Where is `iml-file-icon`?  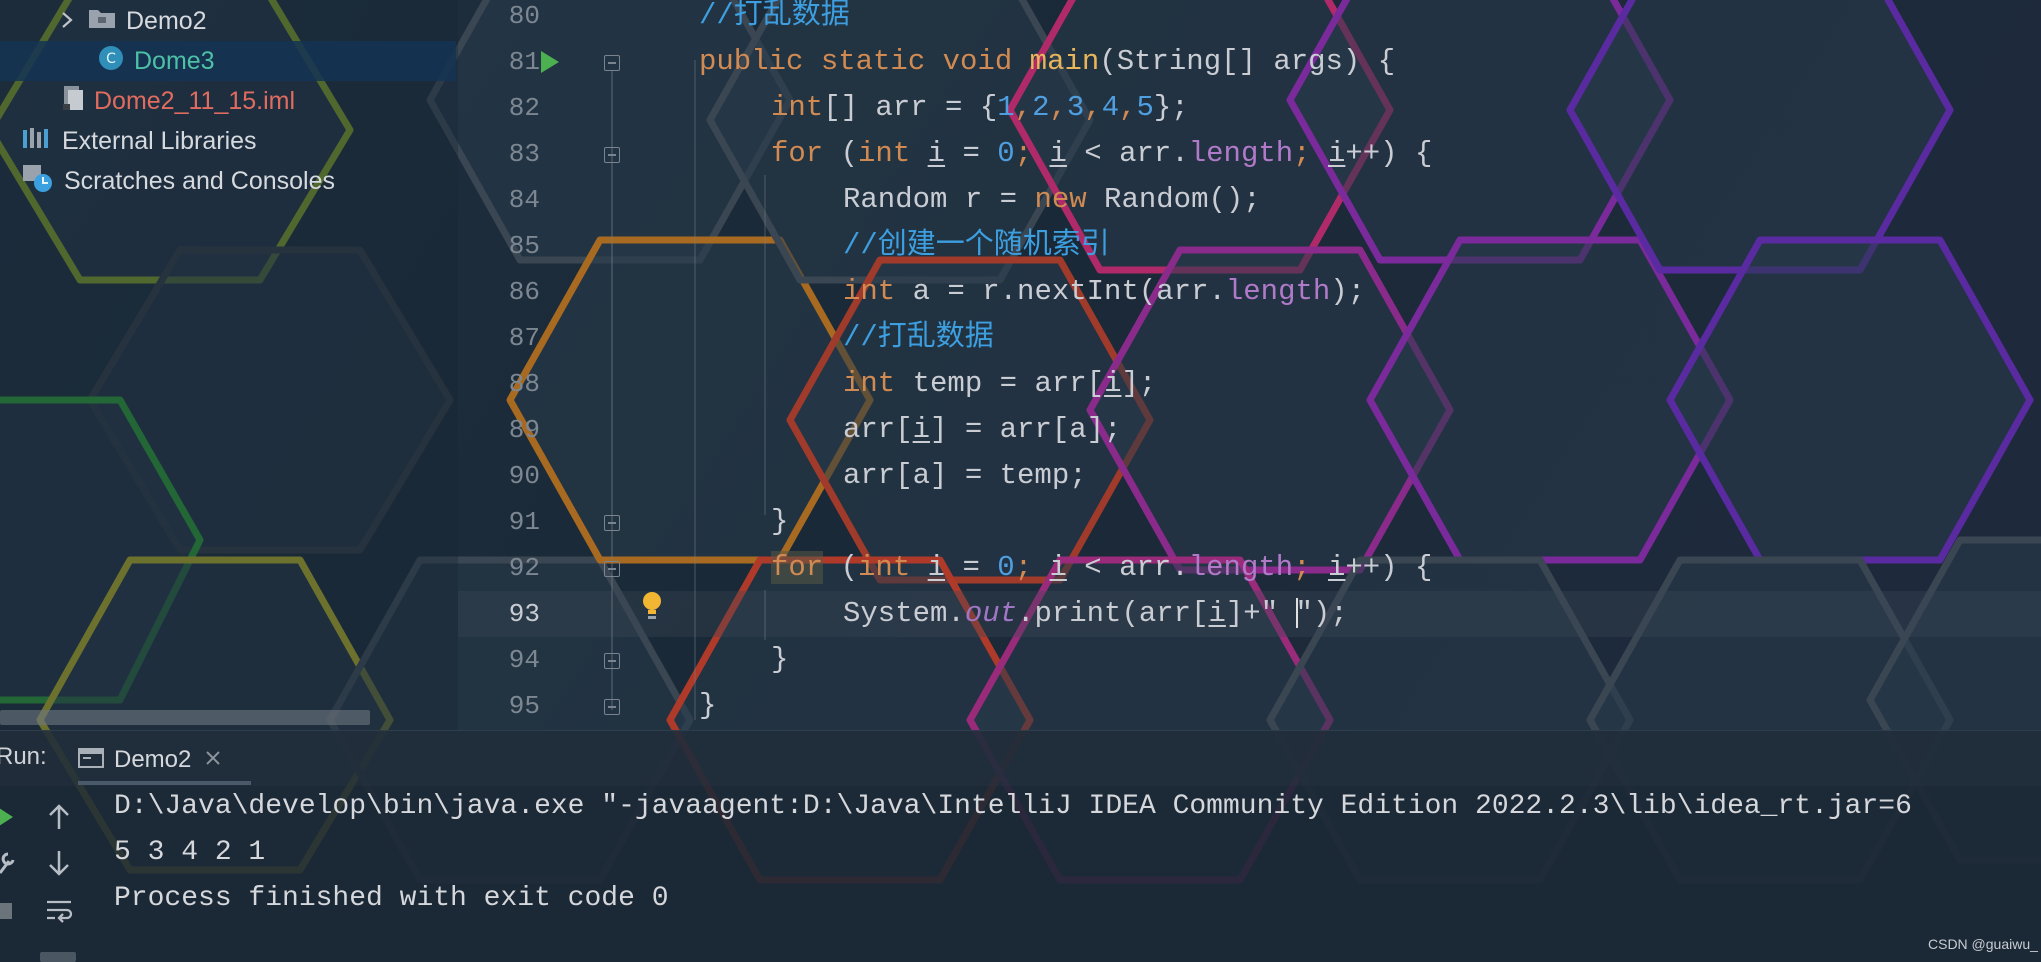
iml-file-icon is located at coordinates (73, 101).